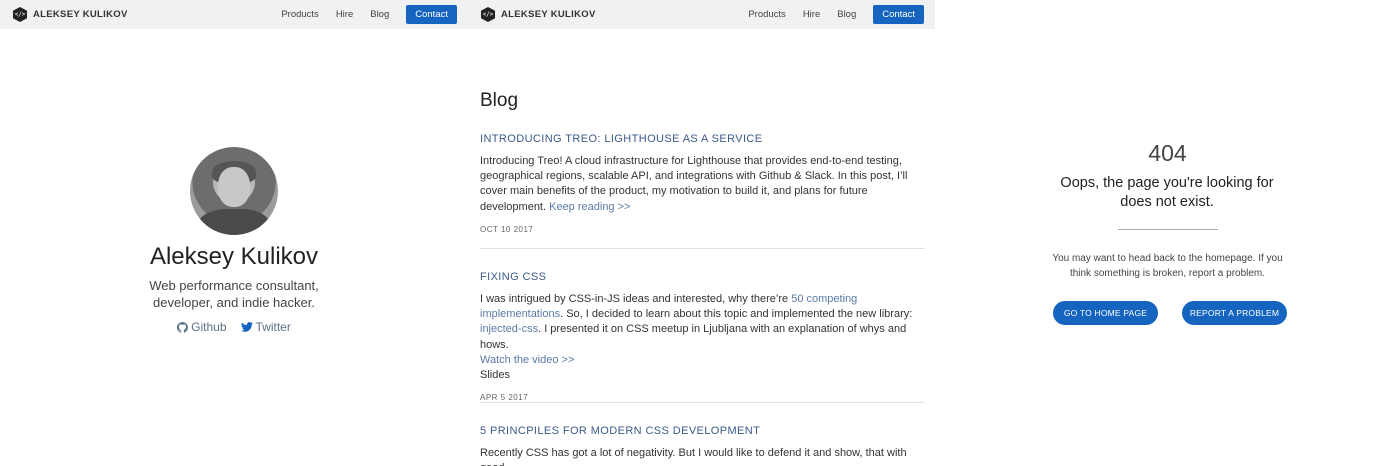 The width and height of the screenshot is (1400, 466). I want to click on twitter-label: Twitter, so click(273, 327).